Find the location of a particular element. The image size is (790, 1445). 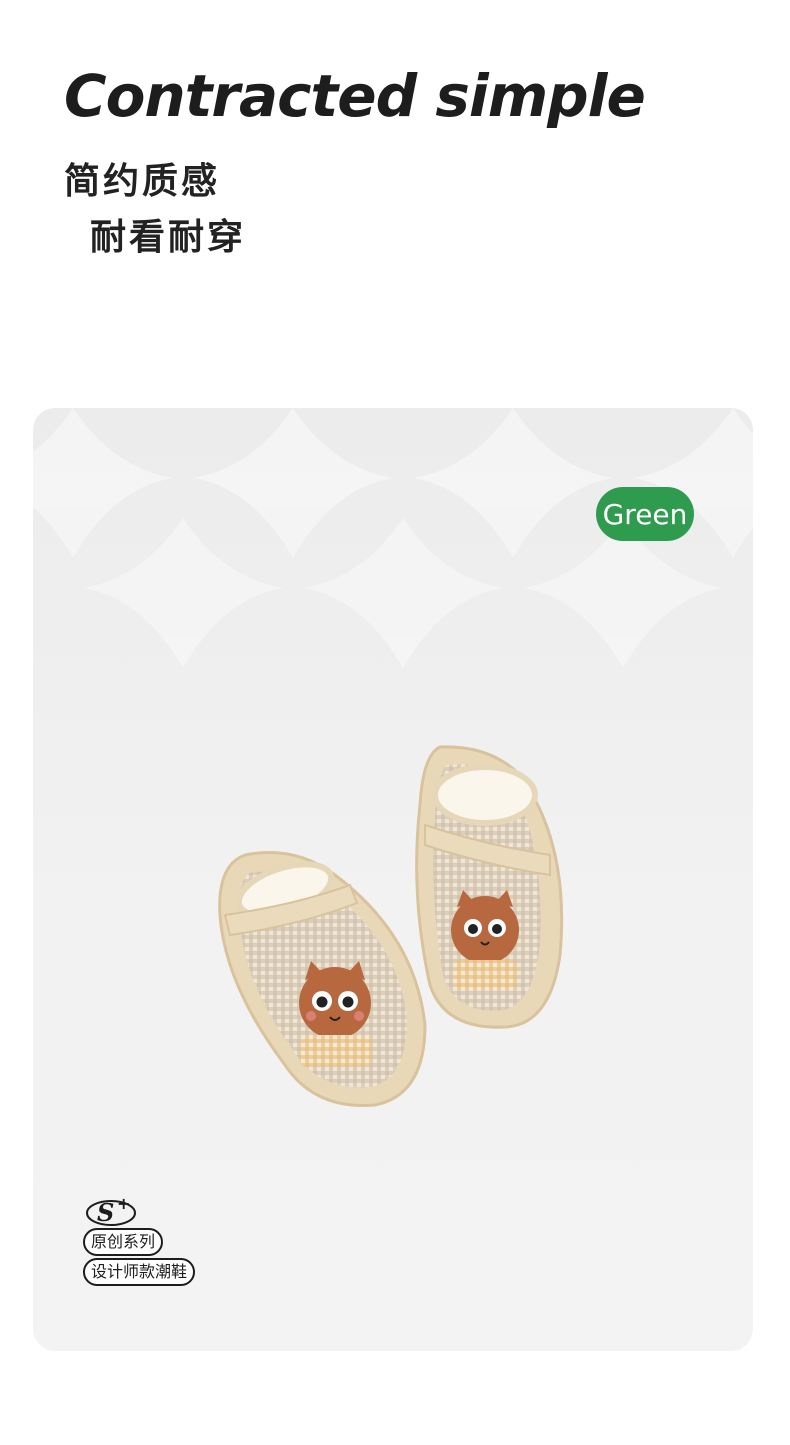

subtitle-line-1: 简约质感 is located at coordinates (142, 181).